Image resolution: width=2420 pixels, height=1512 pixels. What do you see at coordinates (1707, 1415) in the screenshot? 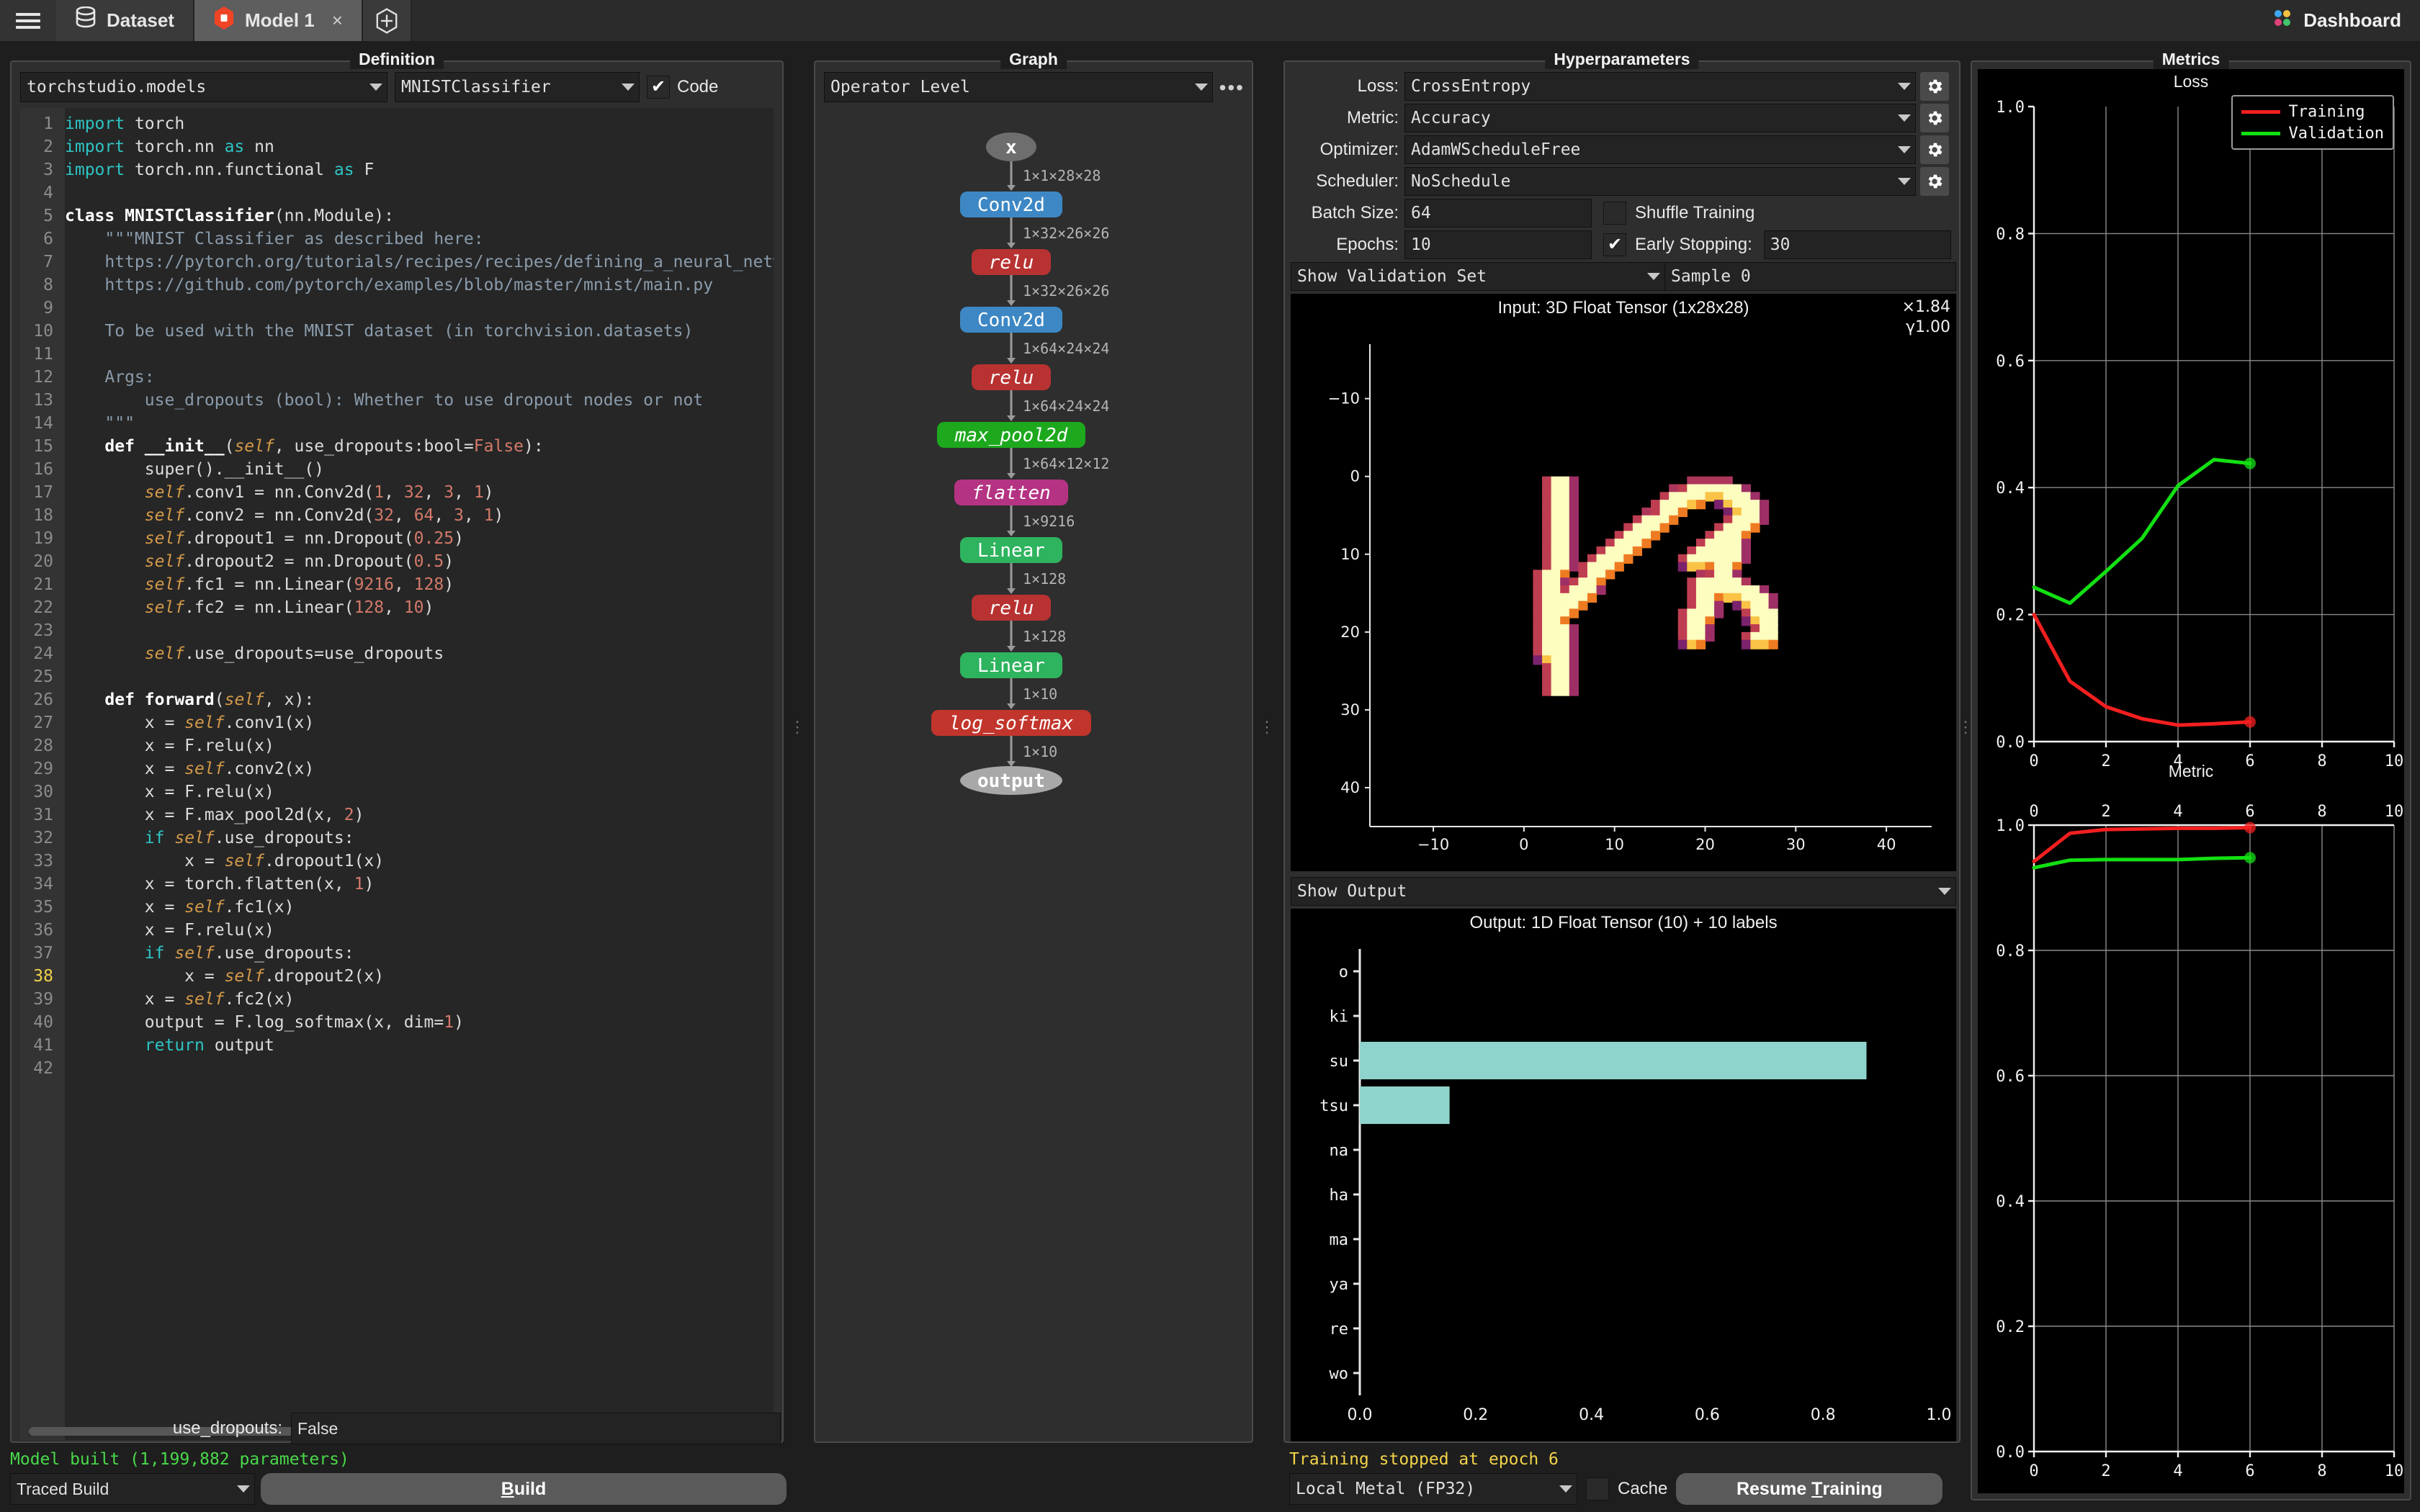
I see `output-x-tick: 0.6` at bounding box center [1707, 1415].